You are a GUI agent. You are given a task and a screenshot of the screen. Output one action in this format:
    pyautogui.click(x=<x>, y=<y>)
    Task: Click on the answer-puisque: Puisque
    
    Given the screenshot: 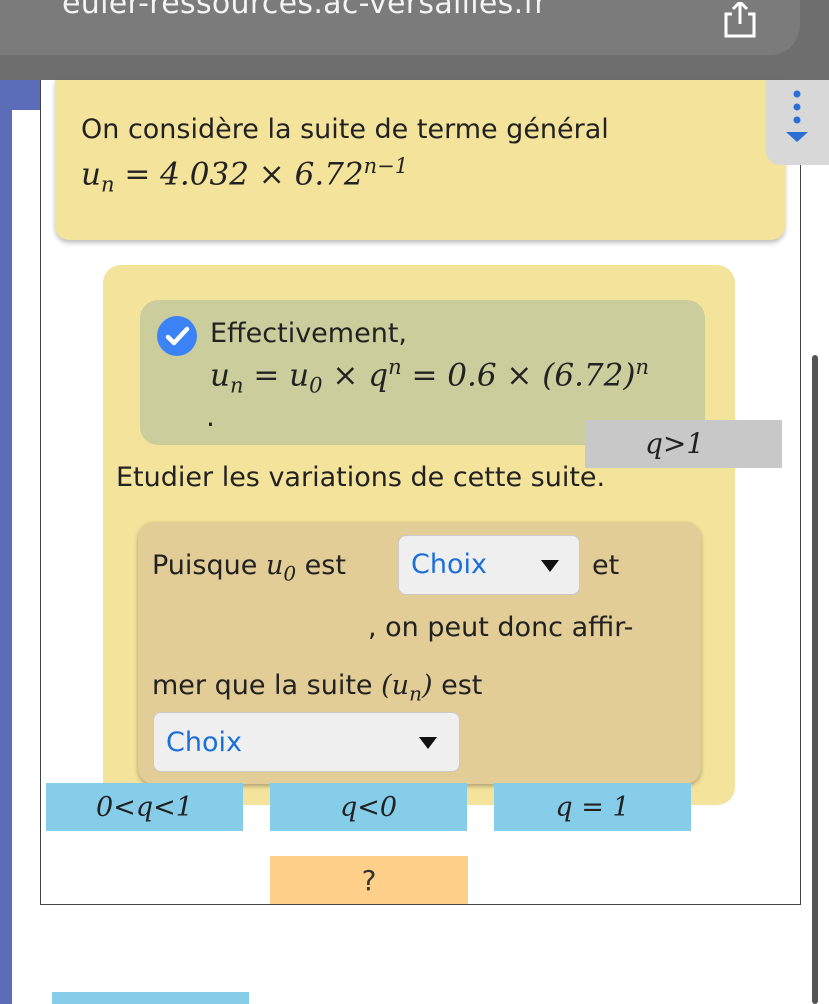 What is the action you would take?
    pyautogui.click(x=209, y=565)
    